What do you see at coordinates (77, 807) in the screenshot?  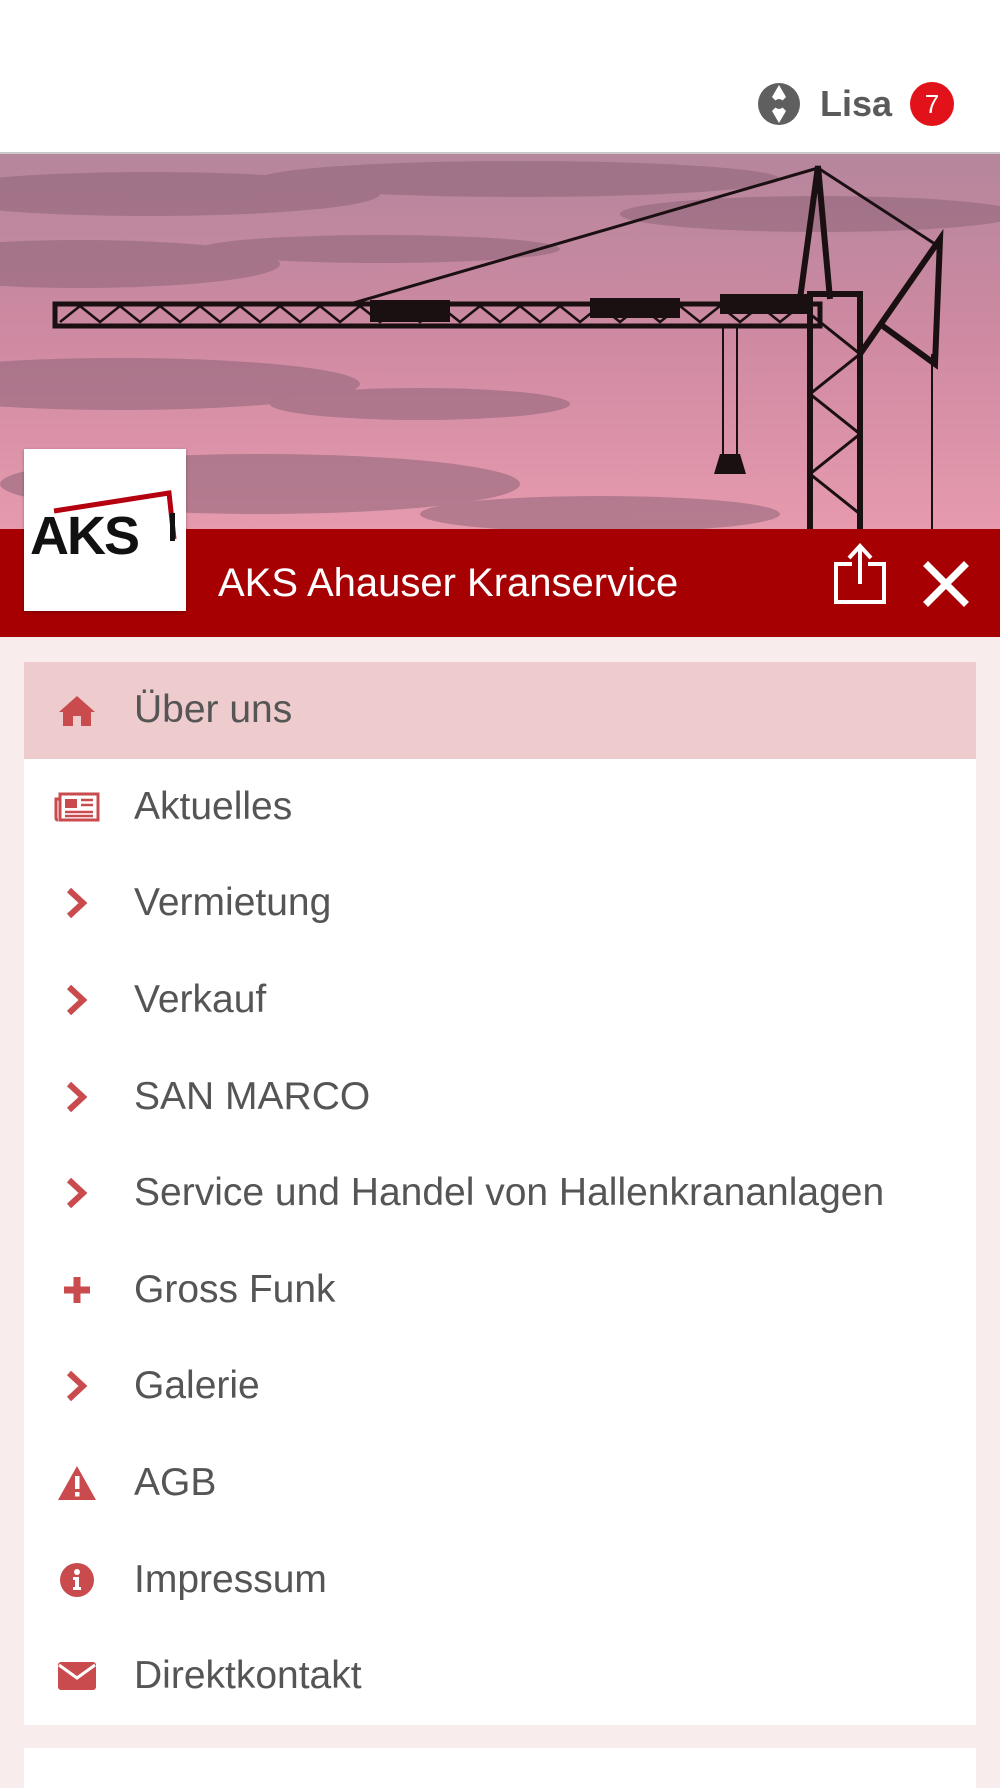 I see `newspaper-icon` at bounding box center [77, 807].